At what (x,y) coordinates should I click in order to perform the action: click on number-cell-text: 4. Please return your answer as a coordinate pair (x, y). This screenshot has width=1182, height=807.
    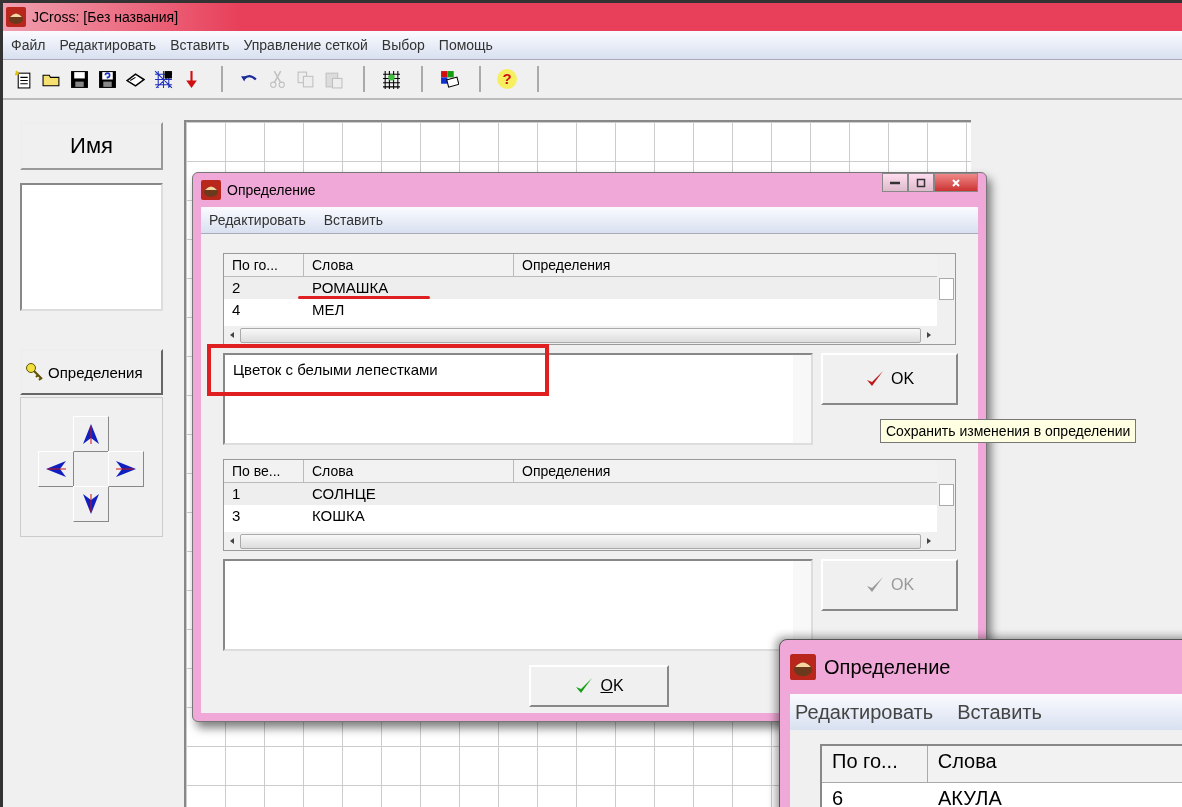
    Looking at the image, I should click on (236, 310).